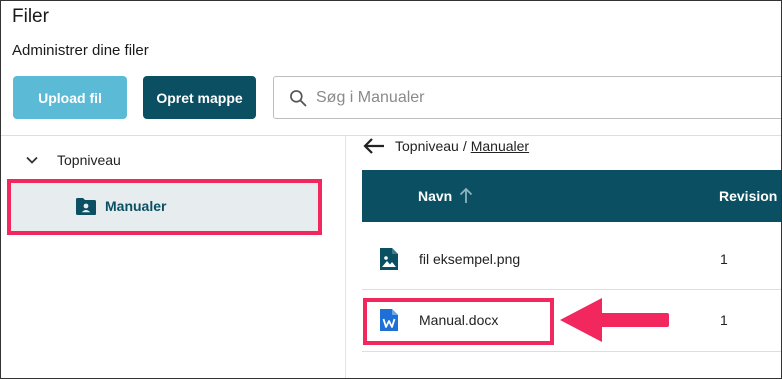 The image size is (782, 379). Describe the element at coordinates (136, 206) in the screenshot. I see `tree-item-label: Manualer` at that location.